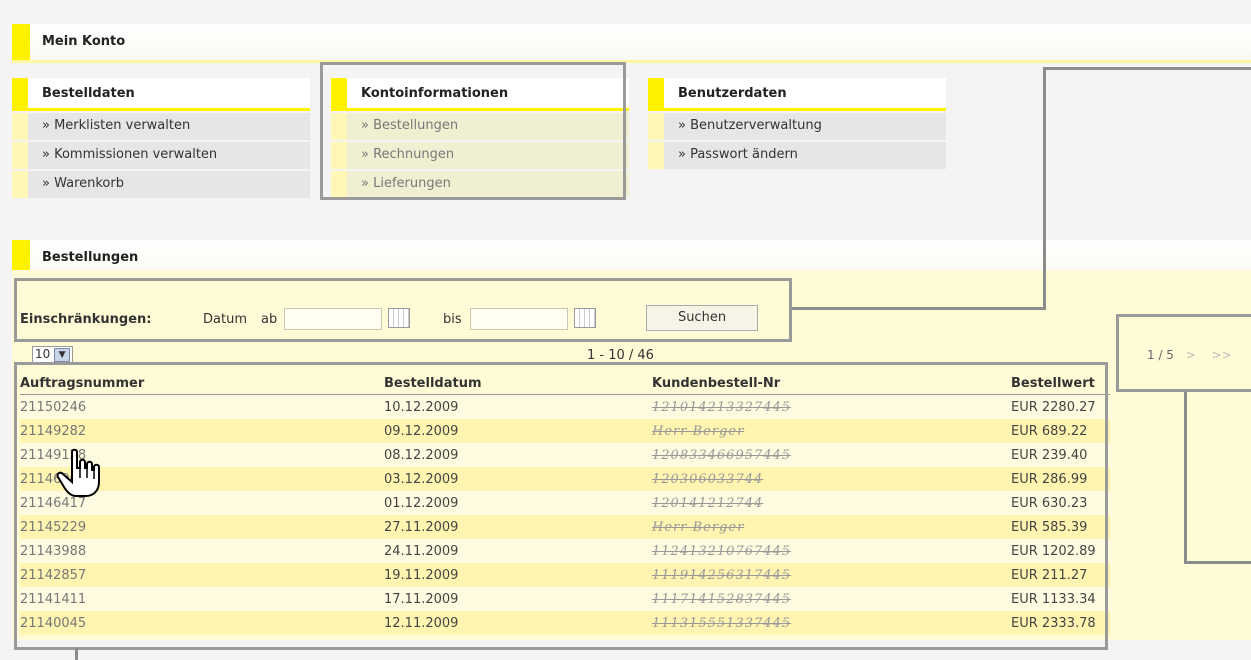 This screenshot has height=660, width=1251. I want to click on highlight-frame-kontoinformationen, so click(473, 131).